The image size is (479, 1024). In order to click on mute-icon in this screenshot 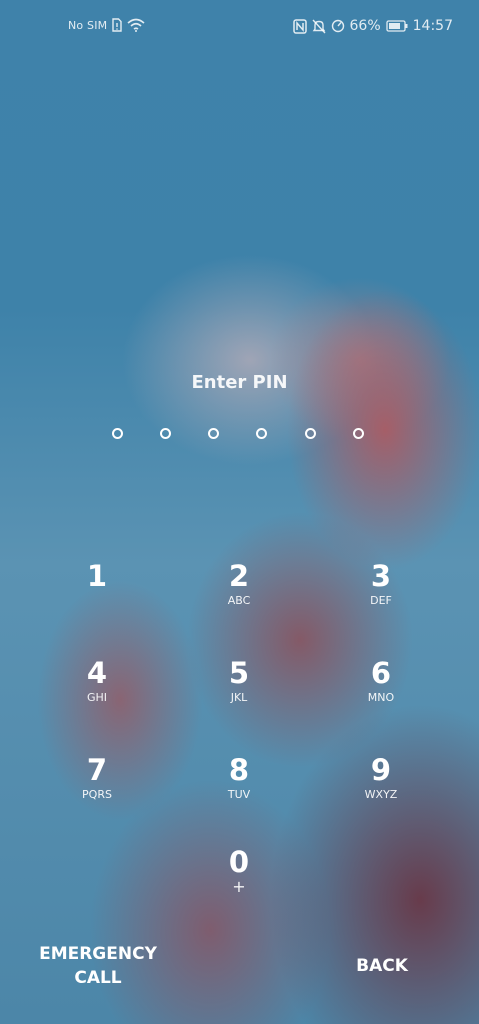, I will do `click(319, 26)`.